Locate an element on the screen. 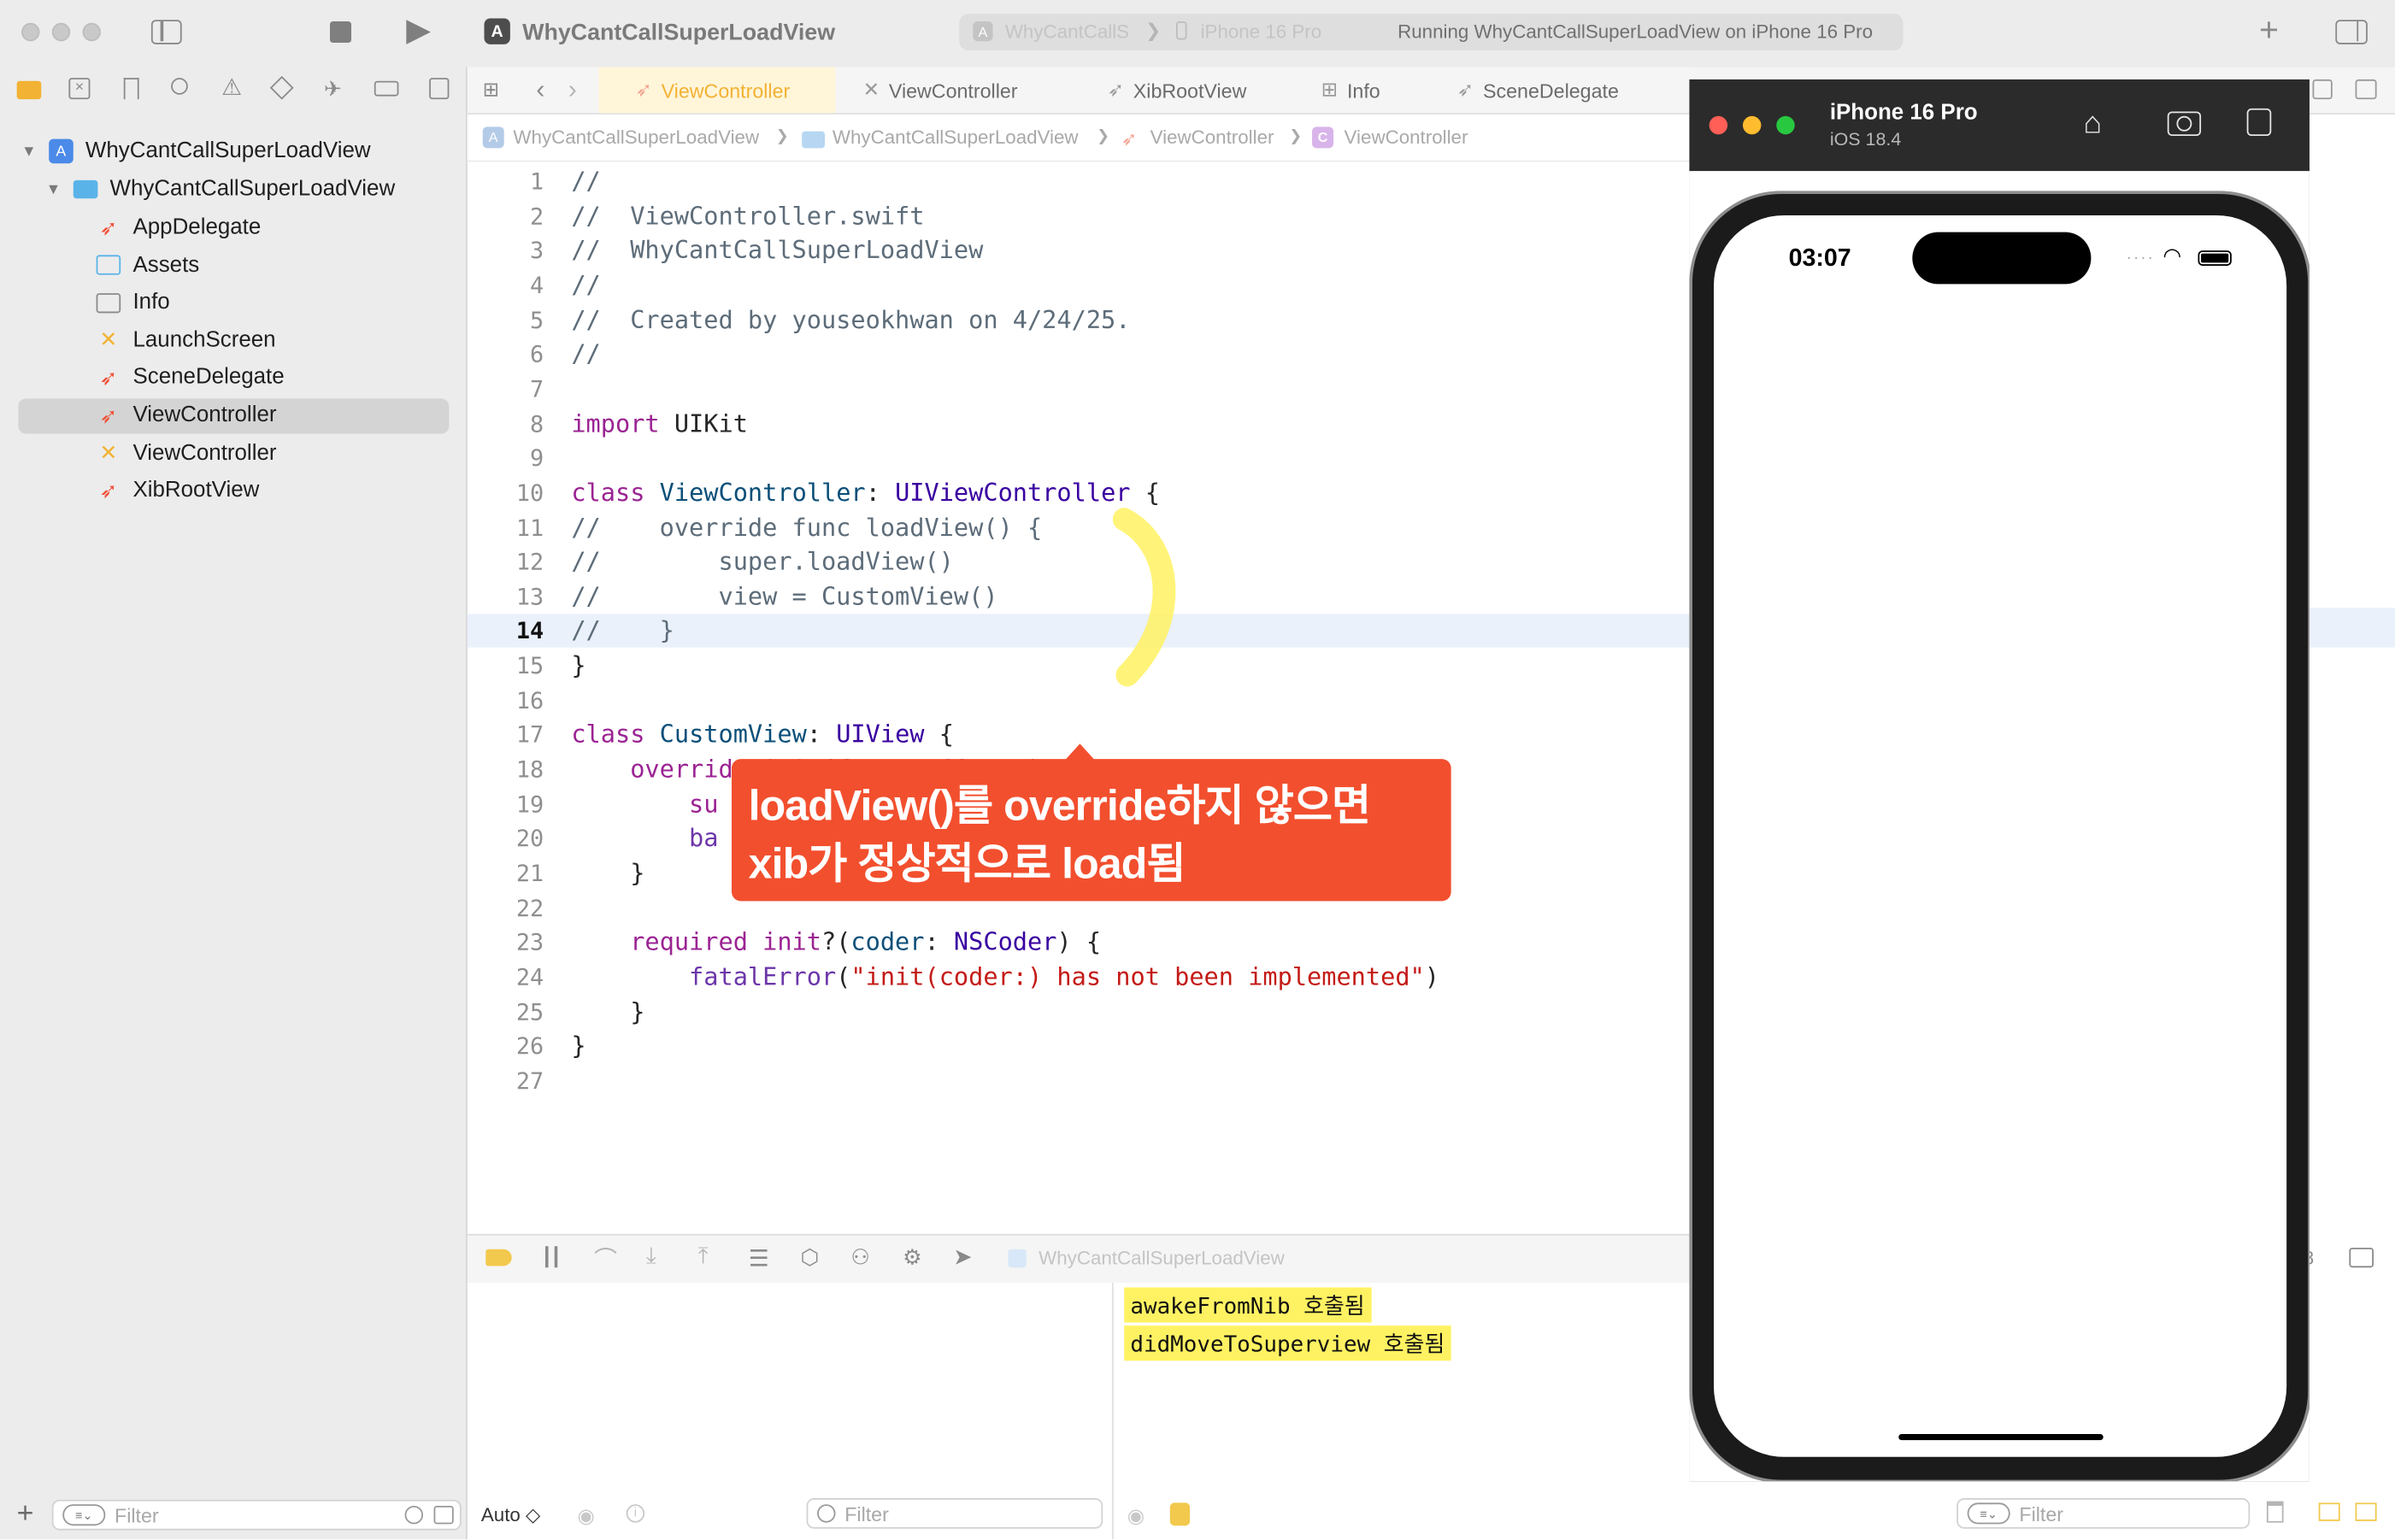 This screenshot has height=1540, width=2395. editor-tab: ⊞ Info is located at coordinates (1350, 91).